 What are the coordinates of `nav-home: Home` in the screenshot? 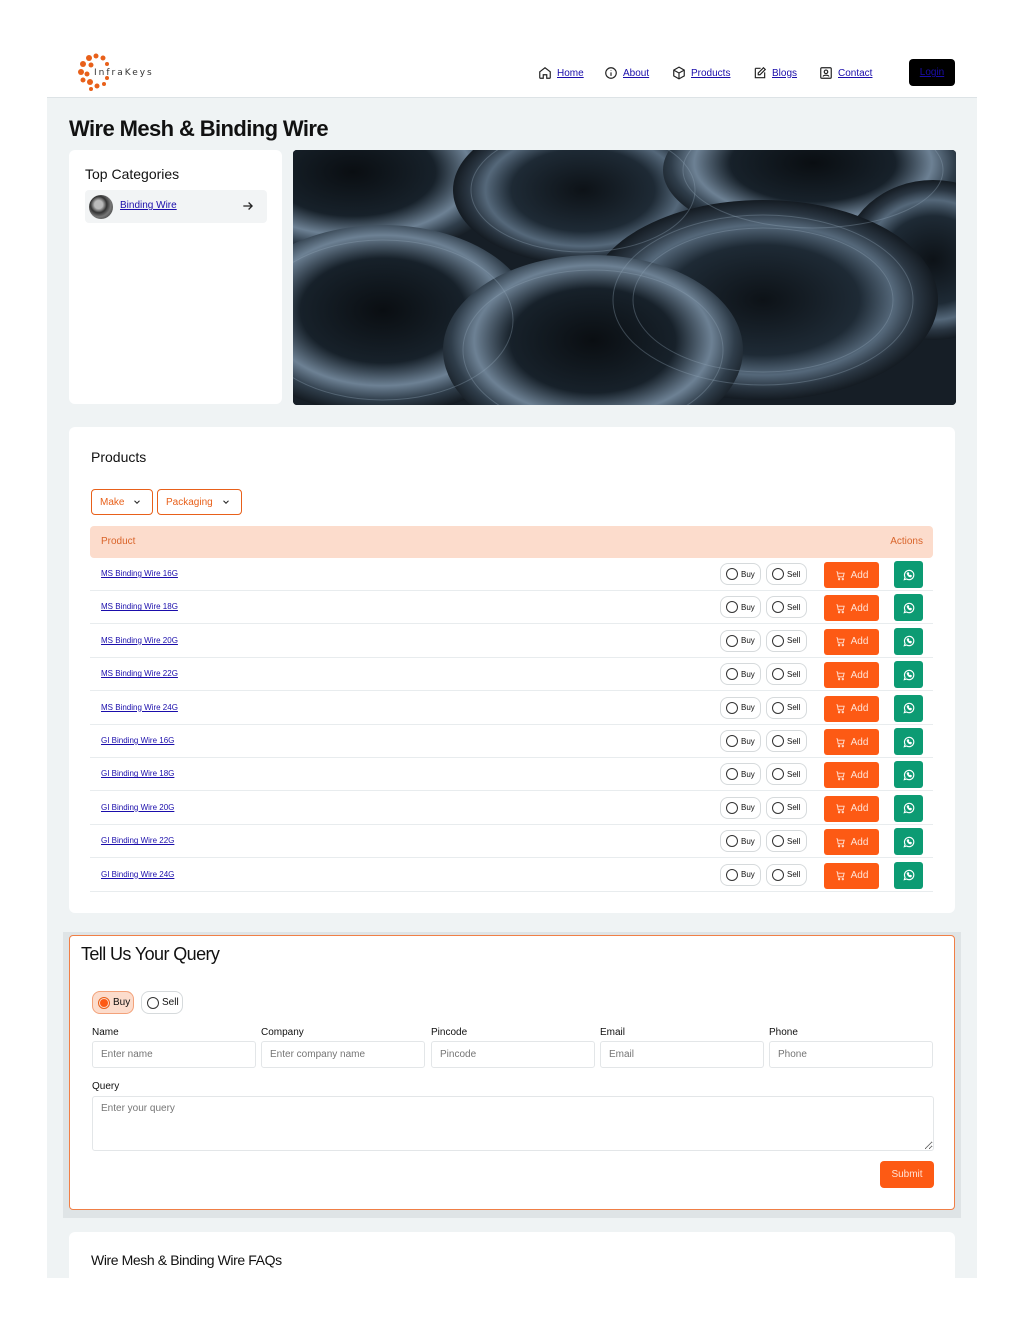 It's located at (561, 73).